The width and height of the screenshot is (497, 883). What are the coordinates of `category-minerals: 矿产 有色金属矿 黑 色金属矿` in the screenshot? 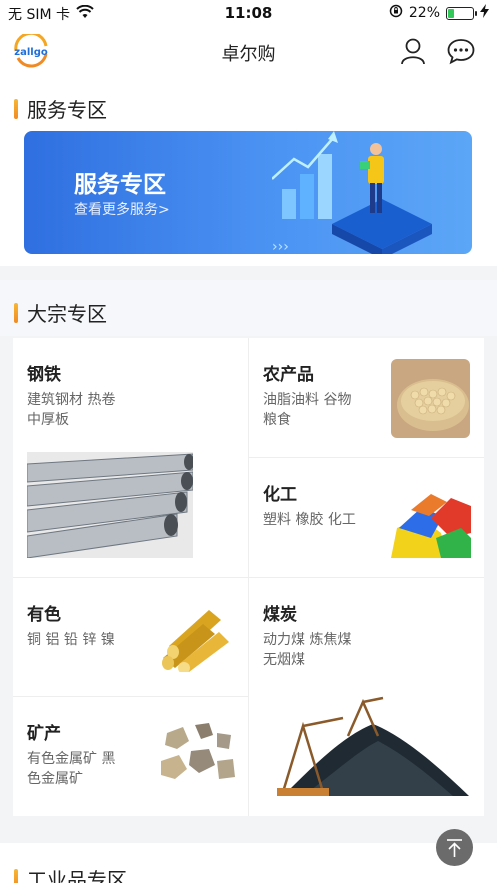 It's located at (131, 756).